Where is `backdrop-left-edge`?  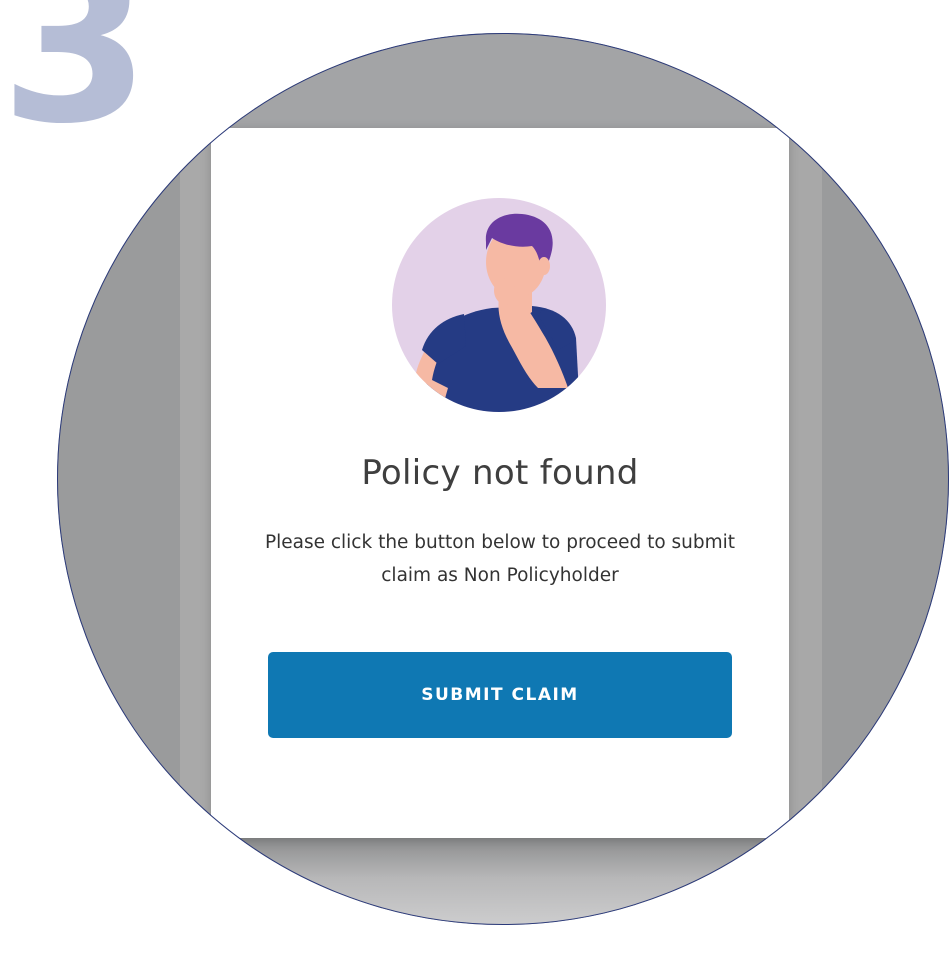 backdrop-left-edge is located at coordinates (195, 499).